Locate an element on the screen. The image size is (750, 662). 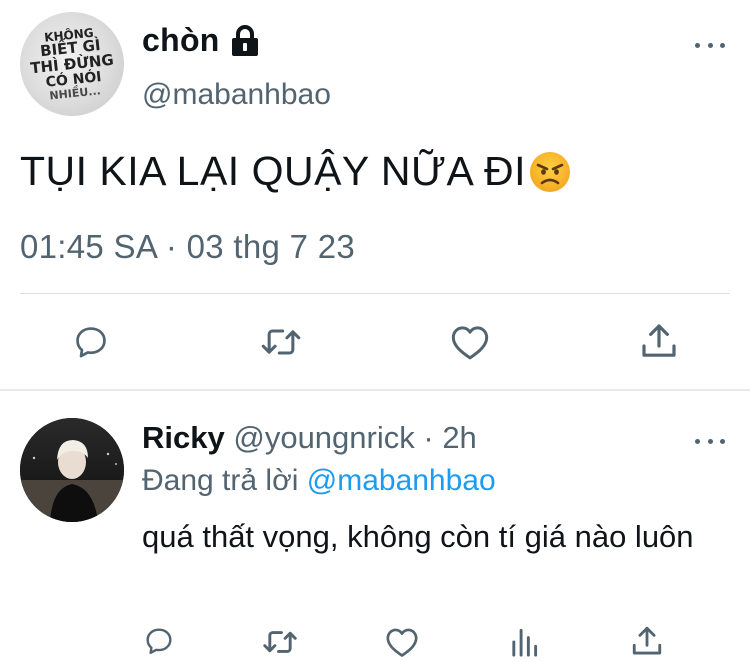
divider is located at coordinates (375, 293).